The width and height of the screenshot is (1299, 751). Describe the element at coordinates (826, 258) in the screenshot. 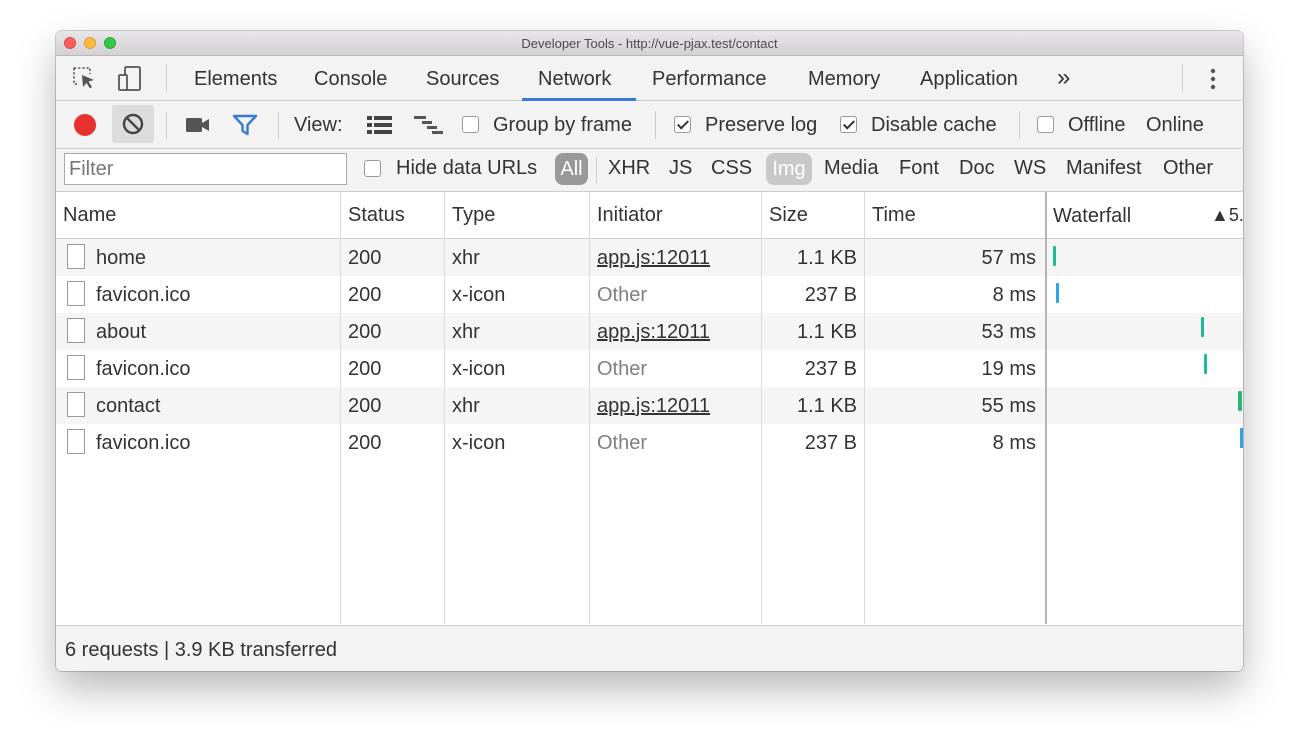

I see `request-size: 1.1 KB` at that location.